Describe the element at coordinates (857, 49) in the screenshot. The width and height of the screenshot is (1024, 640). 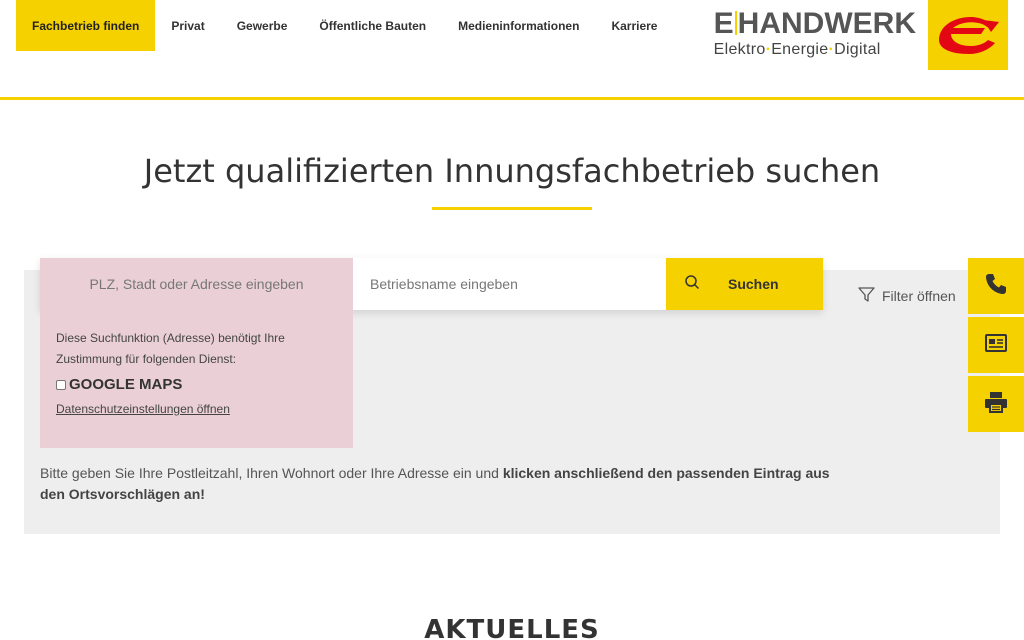
I see `logo-sub-digital: Digital` at that location.